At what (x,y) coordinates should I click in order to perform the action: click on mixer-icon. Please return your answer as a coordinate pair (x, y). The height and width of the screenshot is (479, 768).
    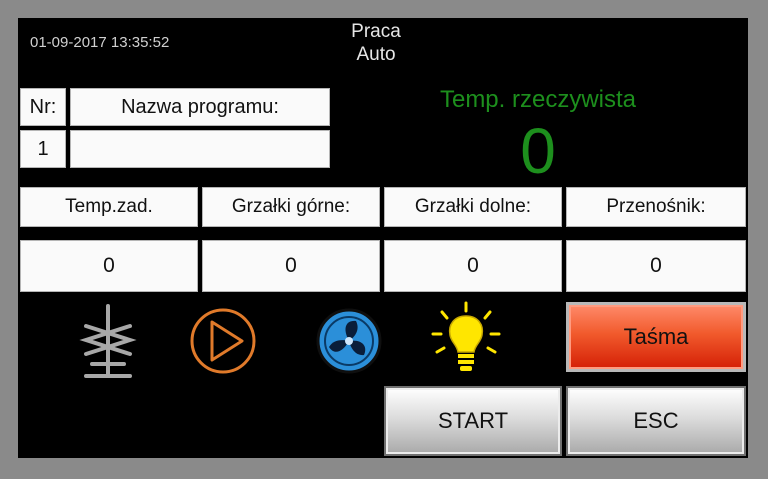
    Looking at the image, I should click on (108, 341).